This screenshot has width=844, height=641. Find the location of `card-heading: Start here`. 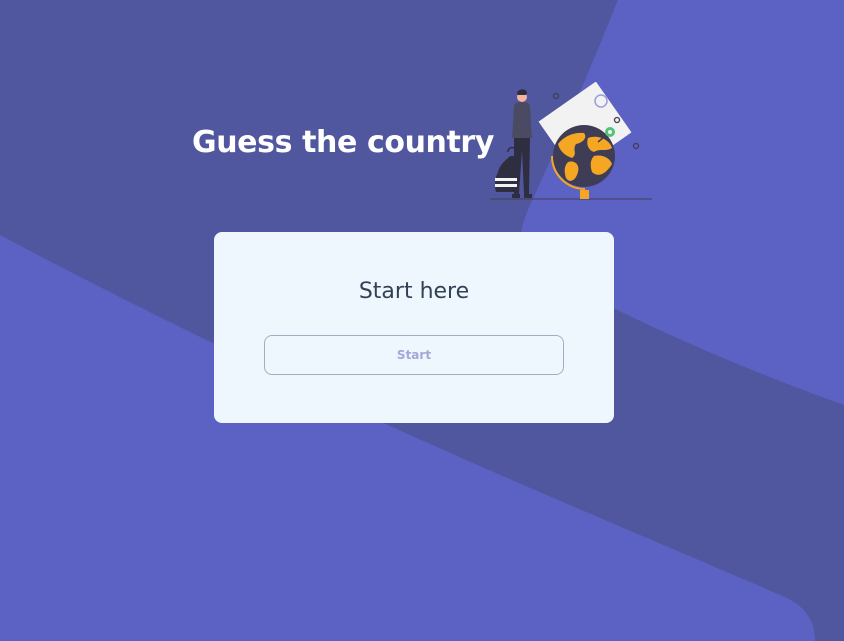

card-heading: Start here is located at coordinates (414, 291).